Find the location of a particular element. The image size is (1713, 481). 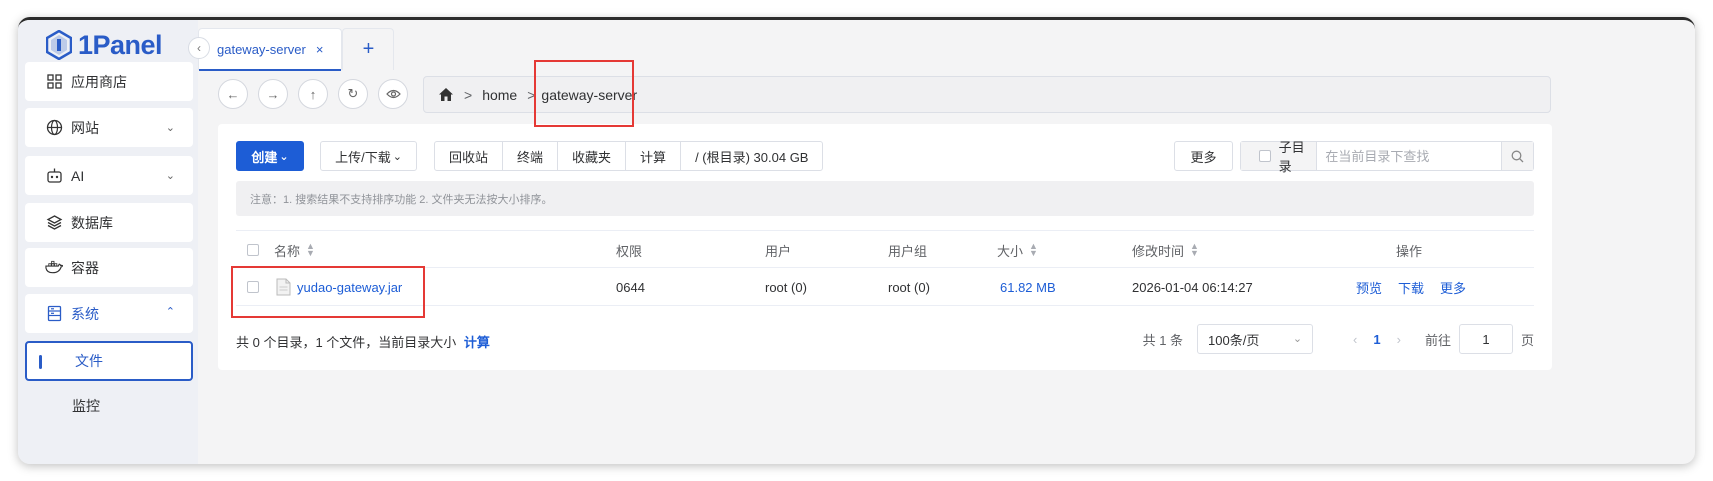

breadcrumb-item-home: home is located at coordinates (499, 95).